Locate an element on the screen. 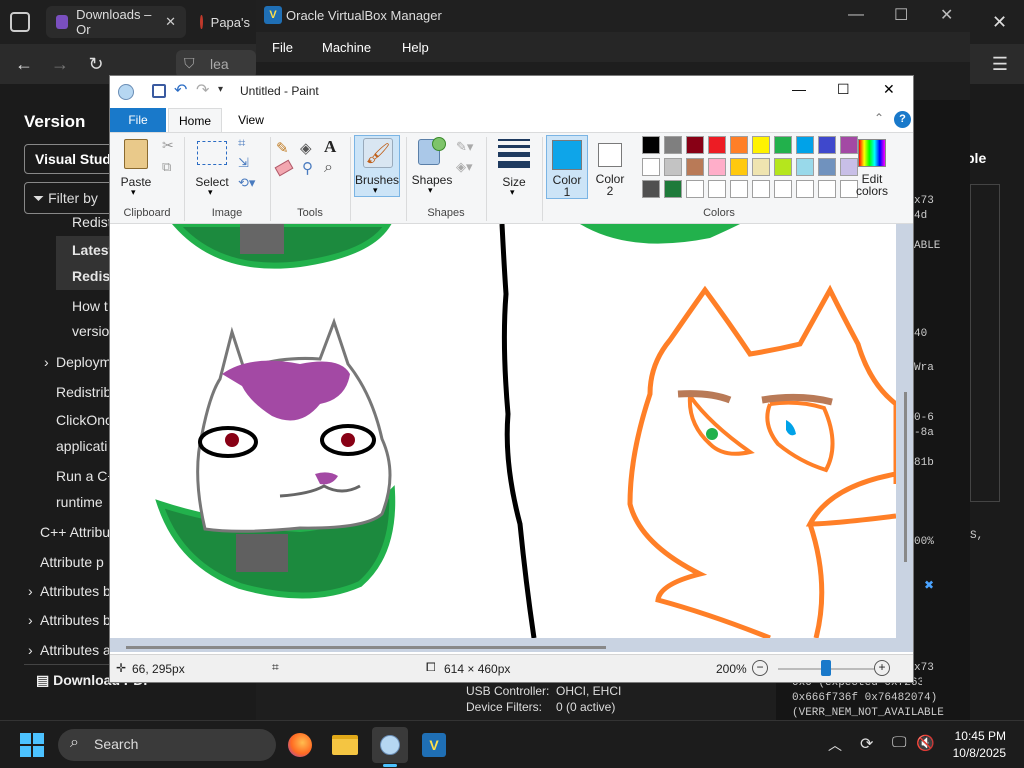  color1-button: Color 1 is located at coordinates (567, 167).